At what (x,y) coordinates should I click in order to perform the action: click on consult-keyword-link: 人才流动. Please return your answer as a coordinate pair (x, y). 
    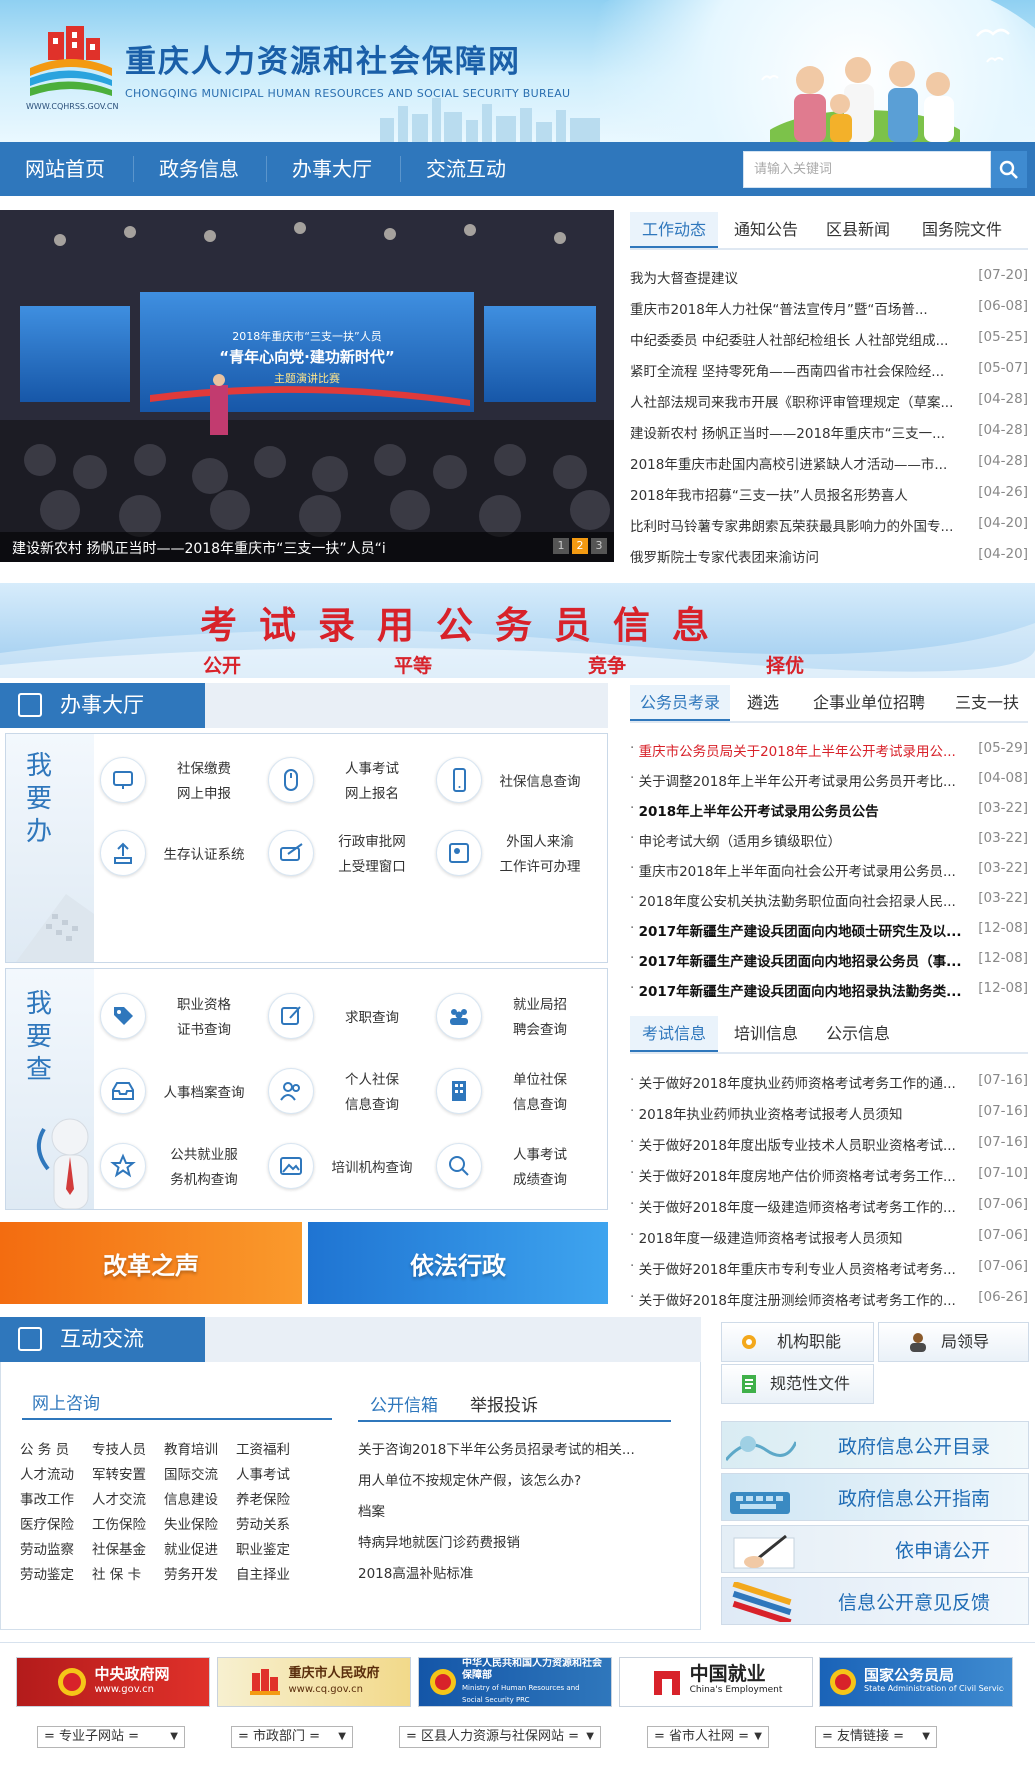
    Looking at the image, I should click on (47, 1473).